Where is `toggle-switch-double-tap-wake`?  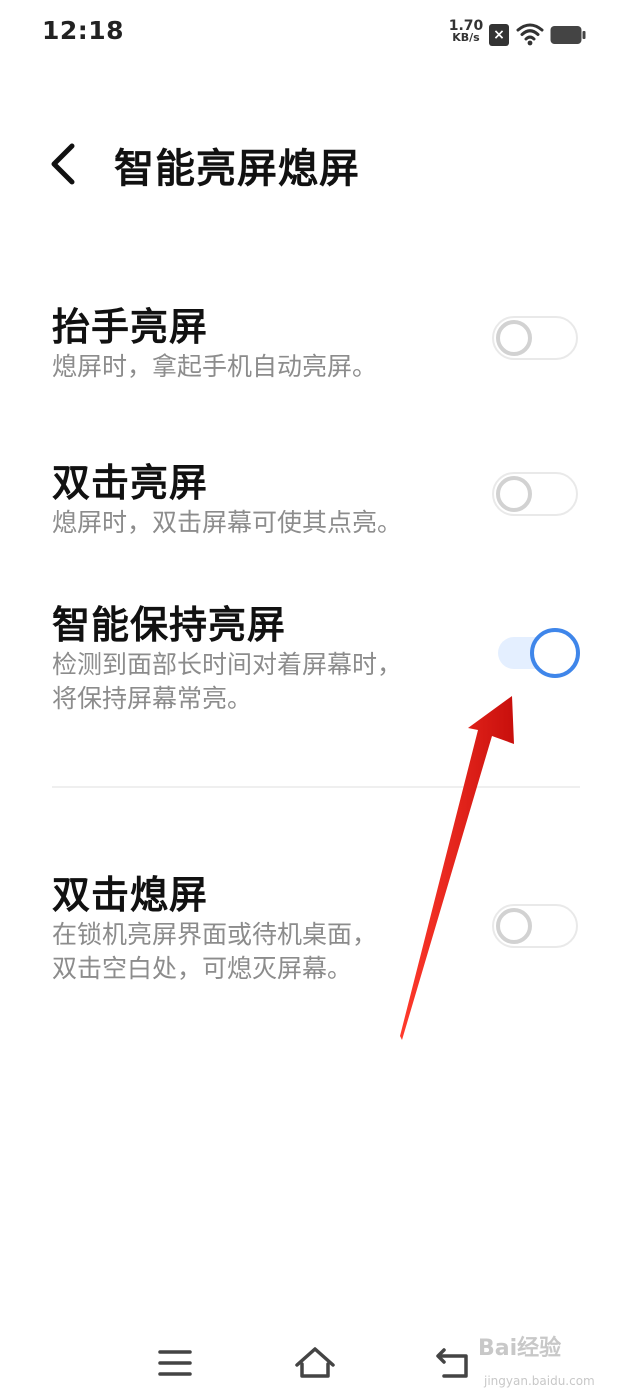 toggle-switch-double-tap-wake is located at coordinates (535, 494).